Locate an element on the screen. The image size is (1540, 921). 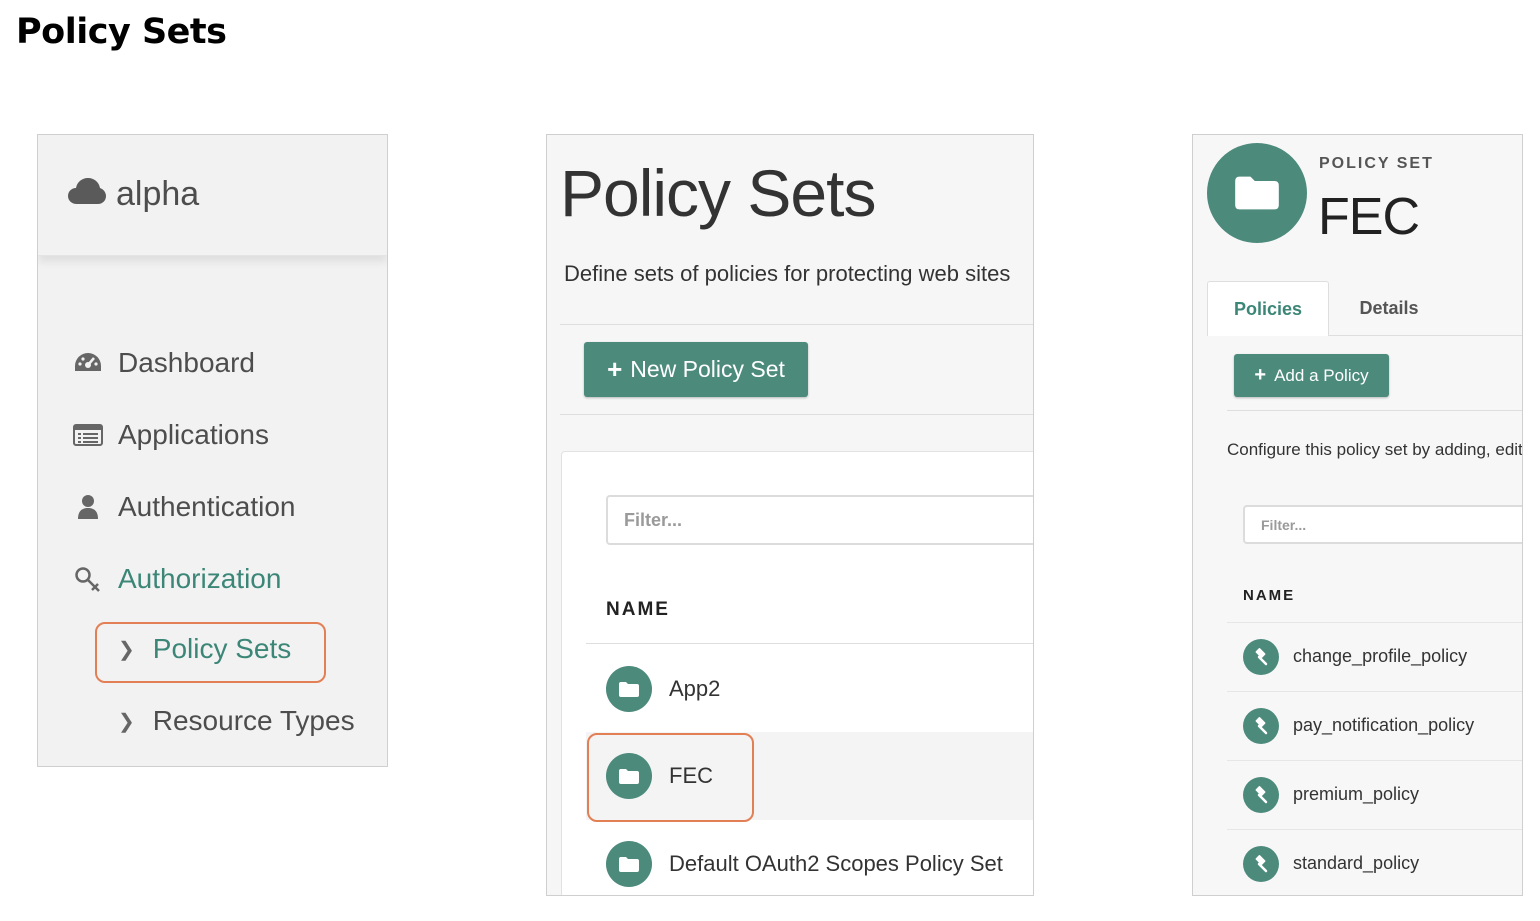
table-row: Default OAuth2 Scopes Policy Set is located at coordinates (804, 864).